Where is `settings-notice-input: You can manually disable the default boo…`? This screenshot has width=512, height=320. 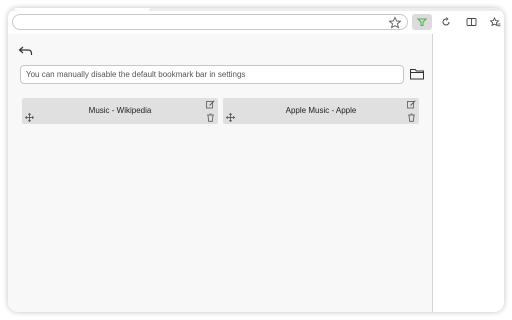
settings-notice-input: You can manually disable the default boo… is located at coordinates (212, 74).